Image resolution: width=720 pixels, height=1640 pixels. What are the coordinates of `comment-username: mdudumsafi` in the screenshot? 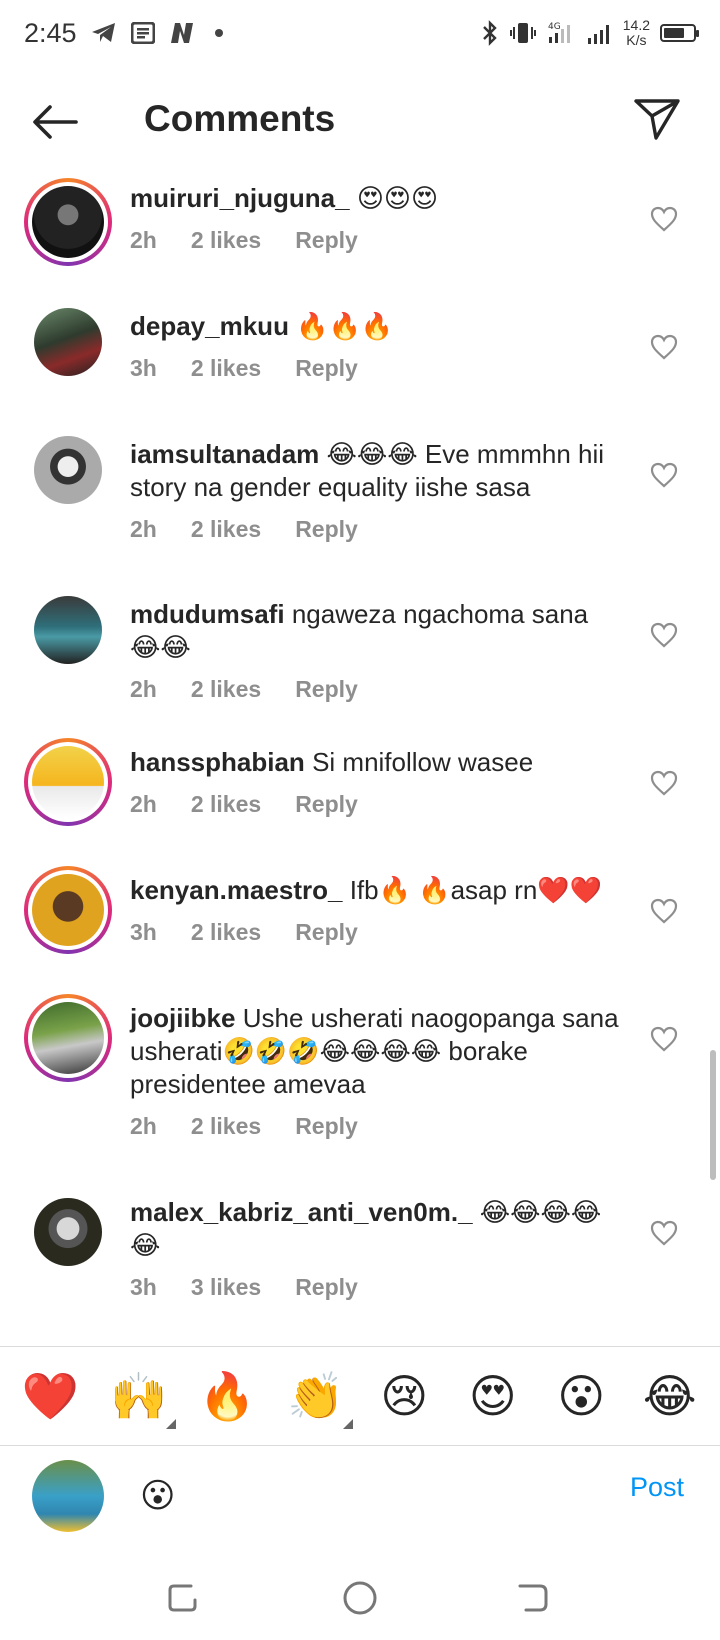 It's located at (207, 614).